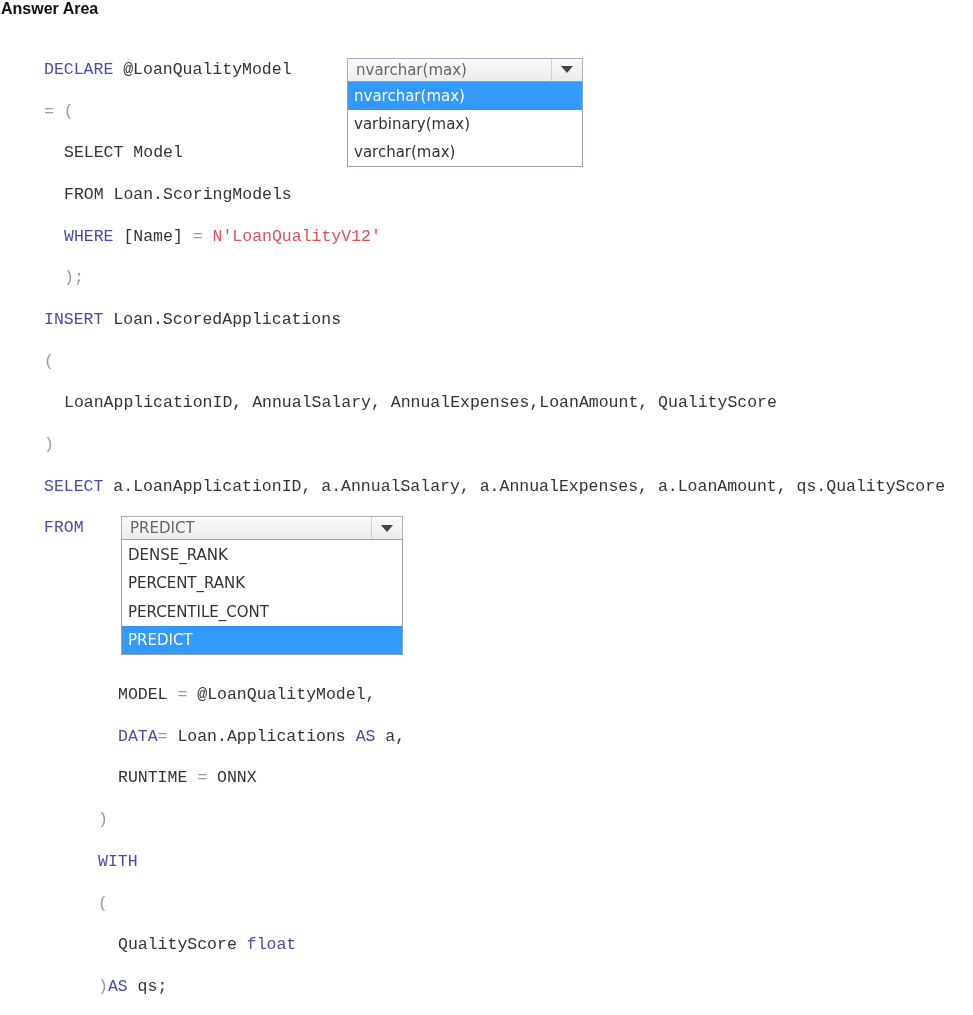 This screenshot has width=973, height=1015. Describe the element at coordinates (59, 111) in the screenshot. I see `code-line: = (` at that location.